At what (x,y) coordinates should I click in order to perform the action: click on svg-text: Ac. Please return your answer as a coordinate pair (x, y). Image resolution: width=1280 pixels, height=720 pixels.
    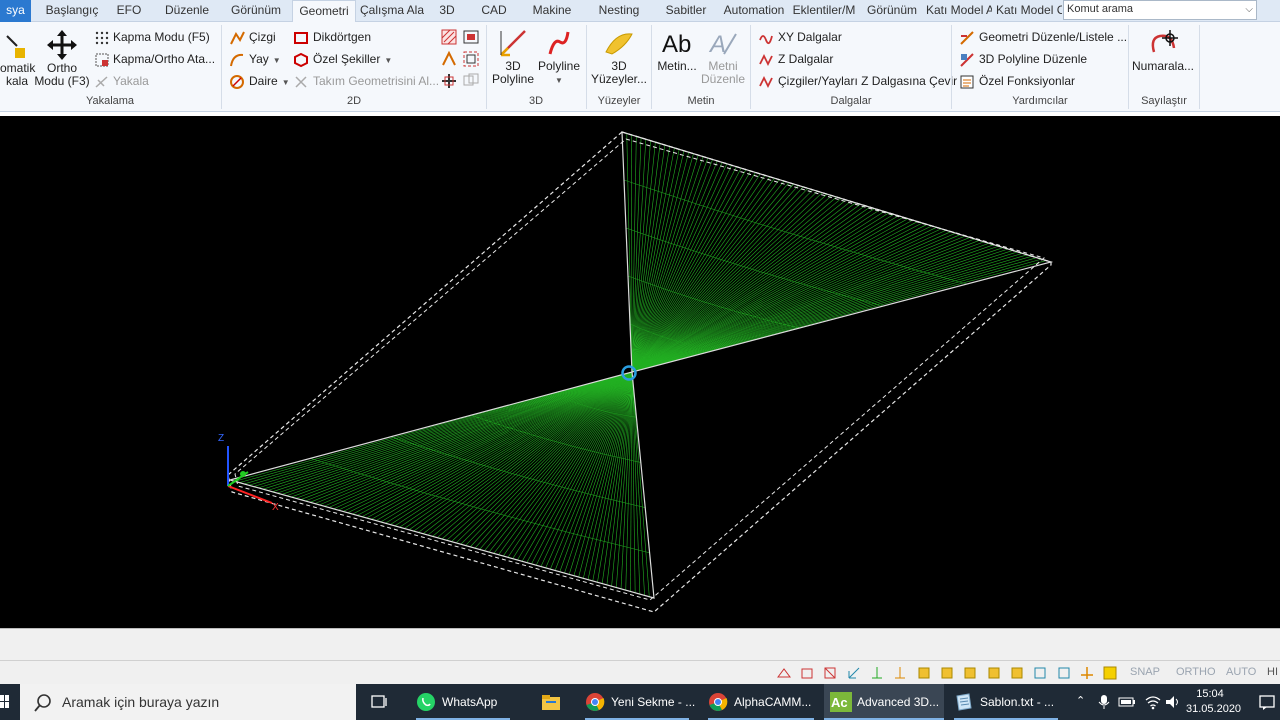
    Looking at the image, I should click on (839, 702).